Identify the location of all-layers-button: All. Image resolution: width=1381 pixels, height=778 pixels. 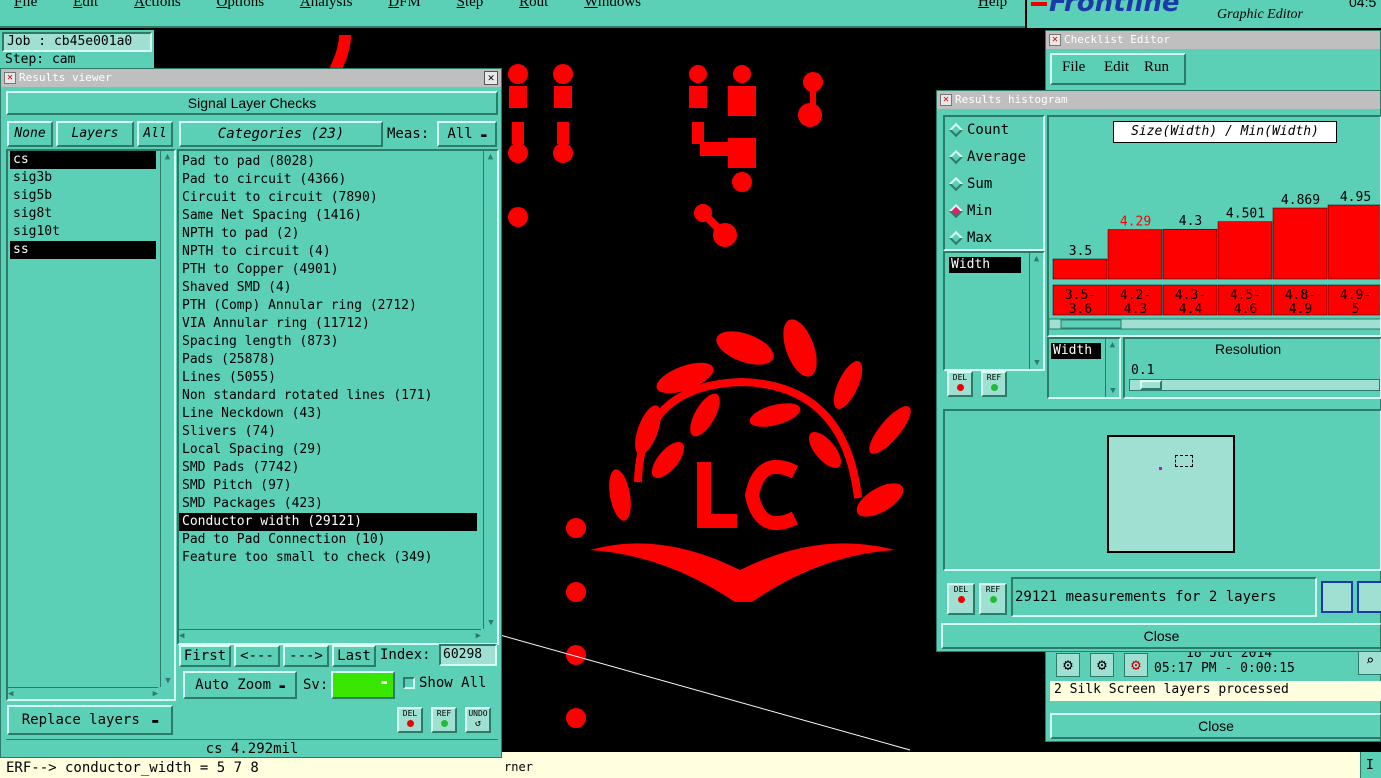
(155, 134).